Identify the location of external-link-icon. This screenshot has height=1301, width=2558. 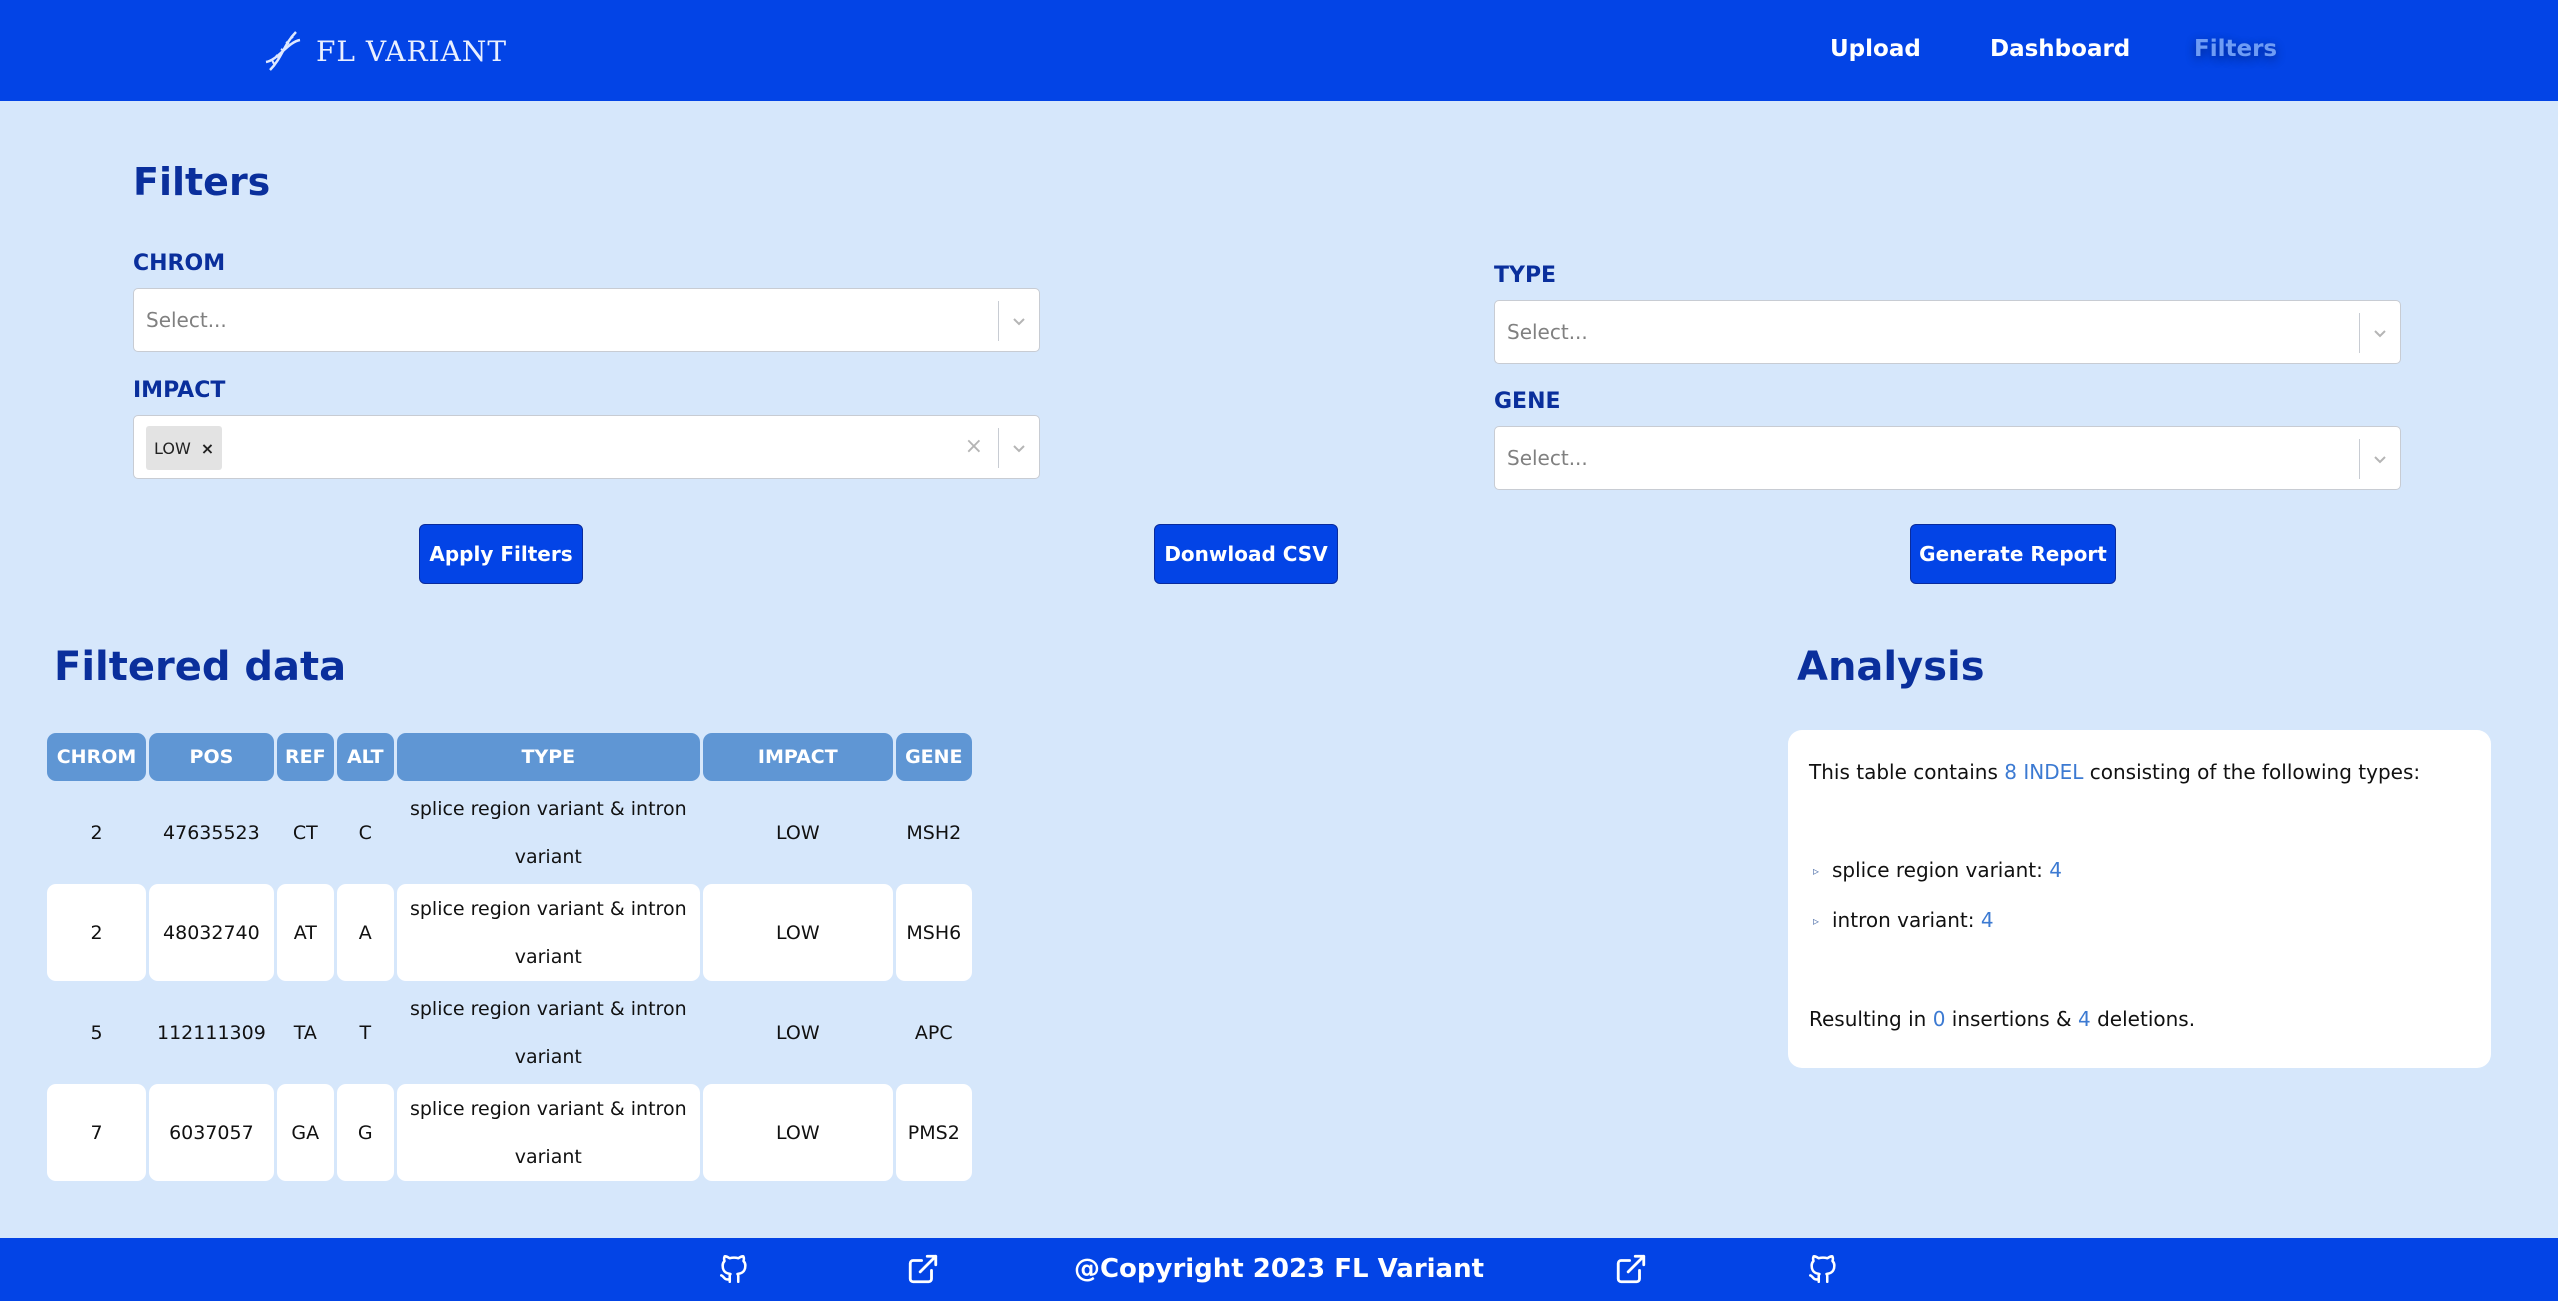
(1631, 1269).